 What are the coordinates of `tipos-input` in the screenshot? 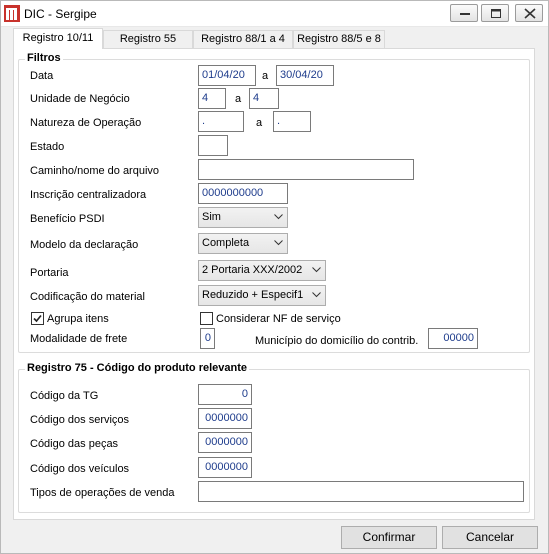 It's located at (361, 491).